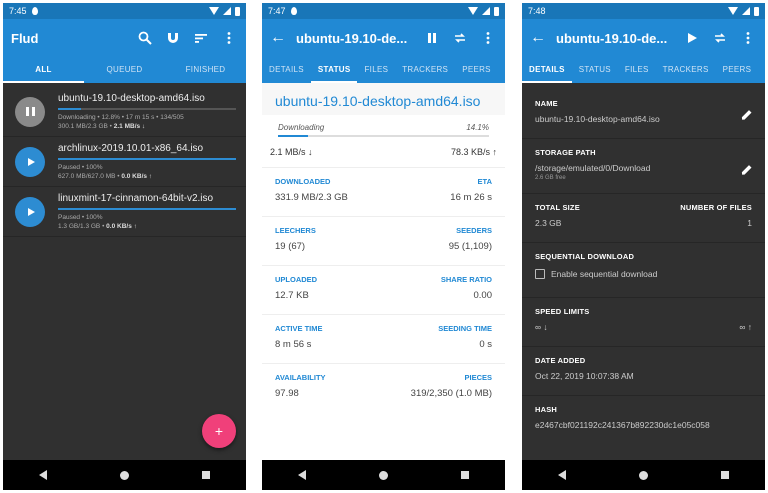 The height and width of the screenshot is (493, 768). I want to click on speed-limits-section: SPEED LIMITS ∞ ↓ ∞ ↑, so click(643, 322).